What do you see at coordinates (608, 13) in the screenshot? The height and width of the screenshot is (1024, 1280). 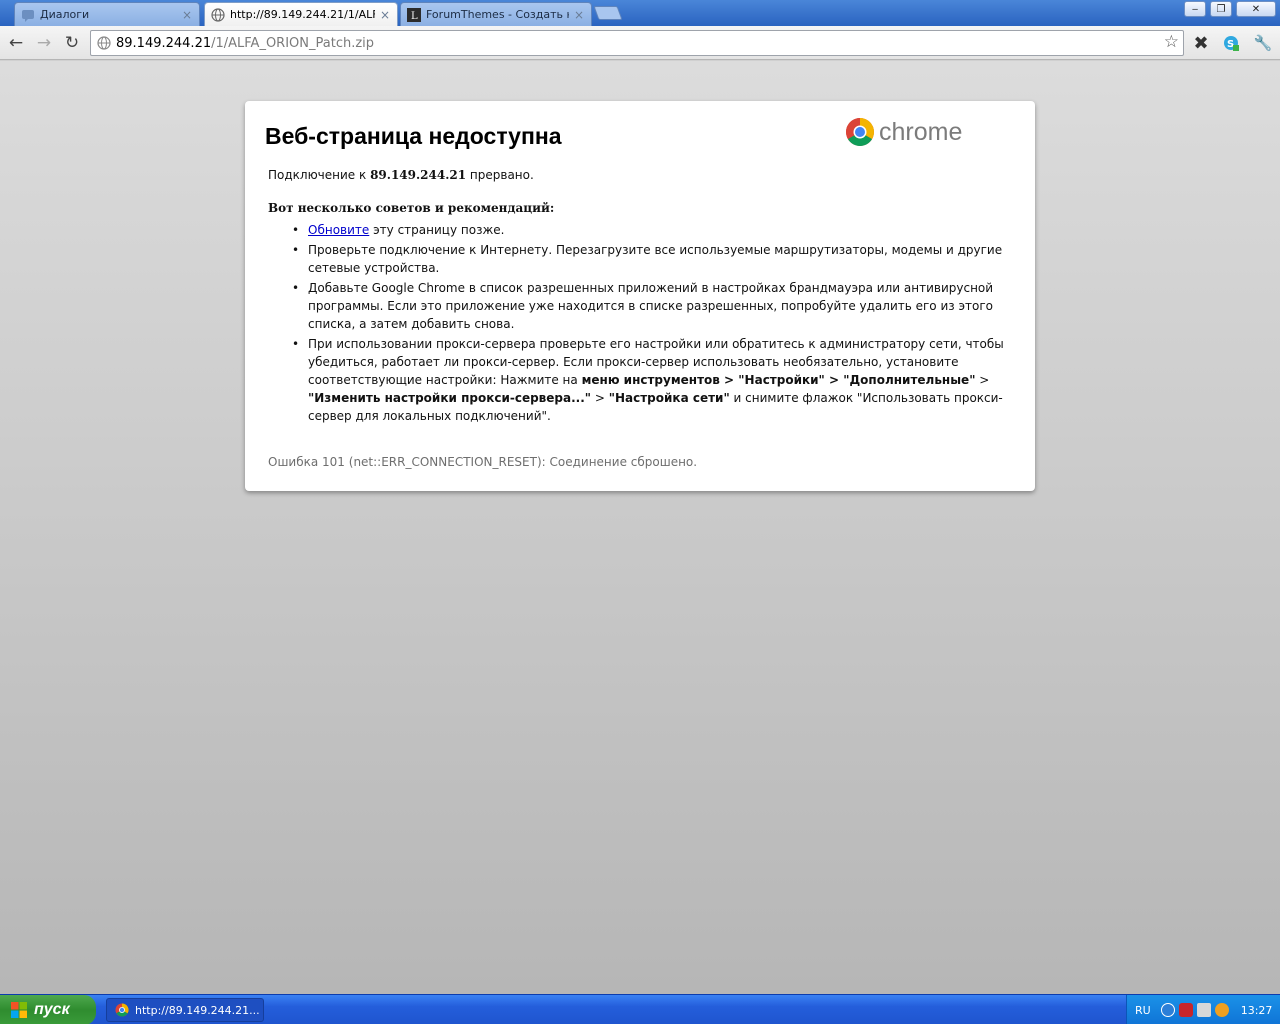 I see `new-tab-button` at bounding box center [608, 13].